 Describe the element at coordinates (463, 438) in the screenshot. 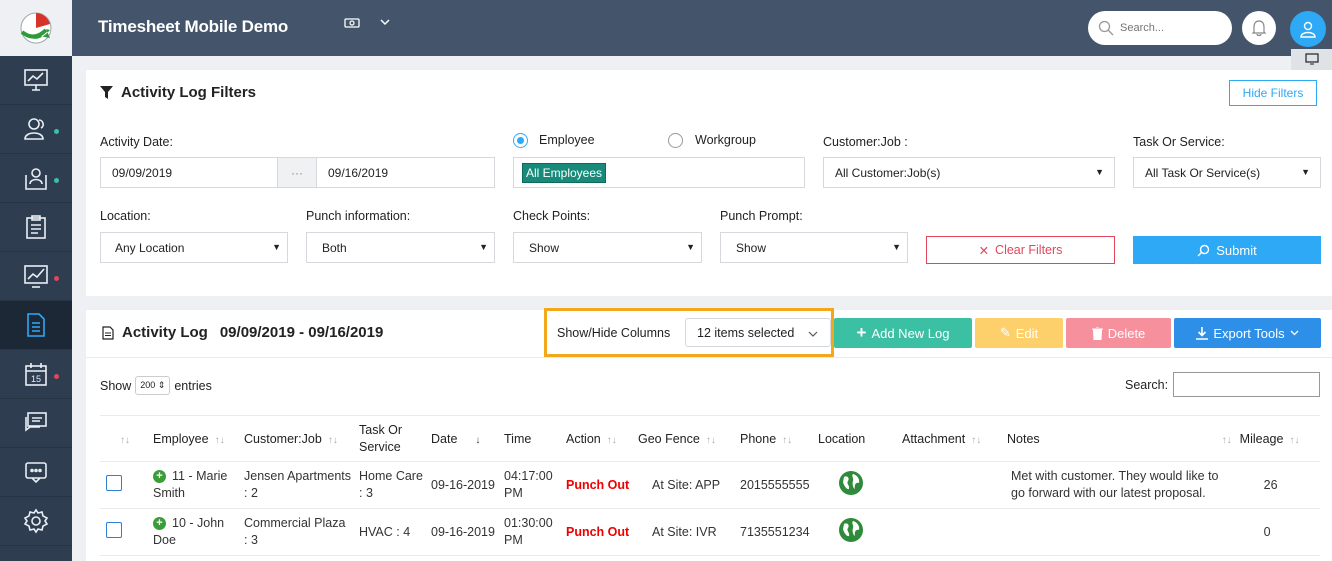

I see `column-header-date: Date ↓` at that location.